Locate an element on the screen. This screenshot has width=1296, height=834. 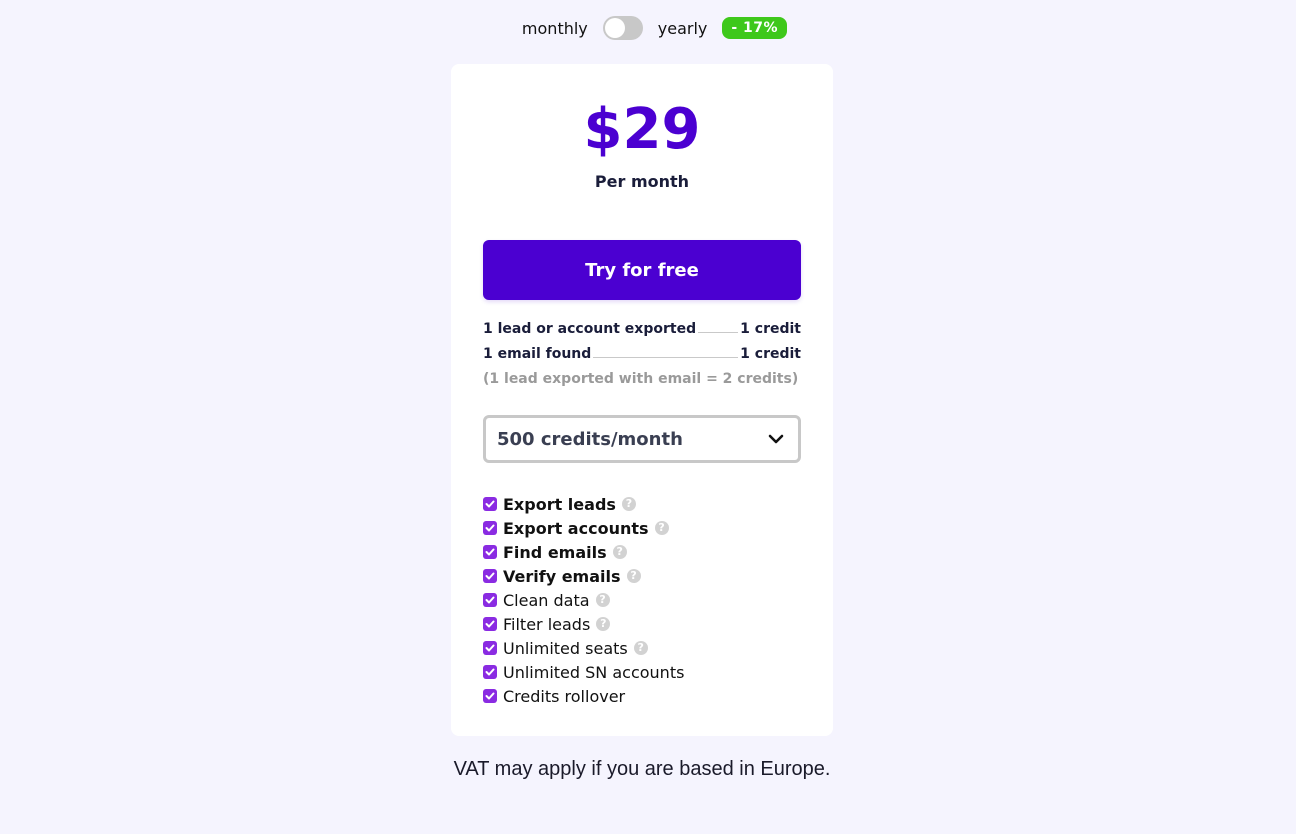
feature-label: Credits rollover is located at coordinates (564, 696).